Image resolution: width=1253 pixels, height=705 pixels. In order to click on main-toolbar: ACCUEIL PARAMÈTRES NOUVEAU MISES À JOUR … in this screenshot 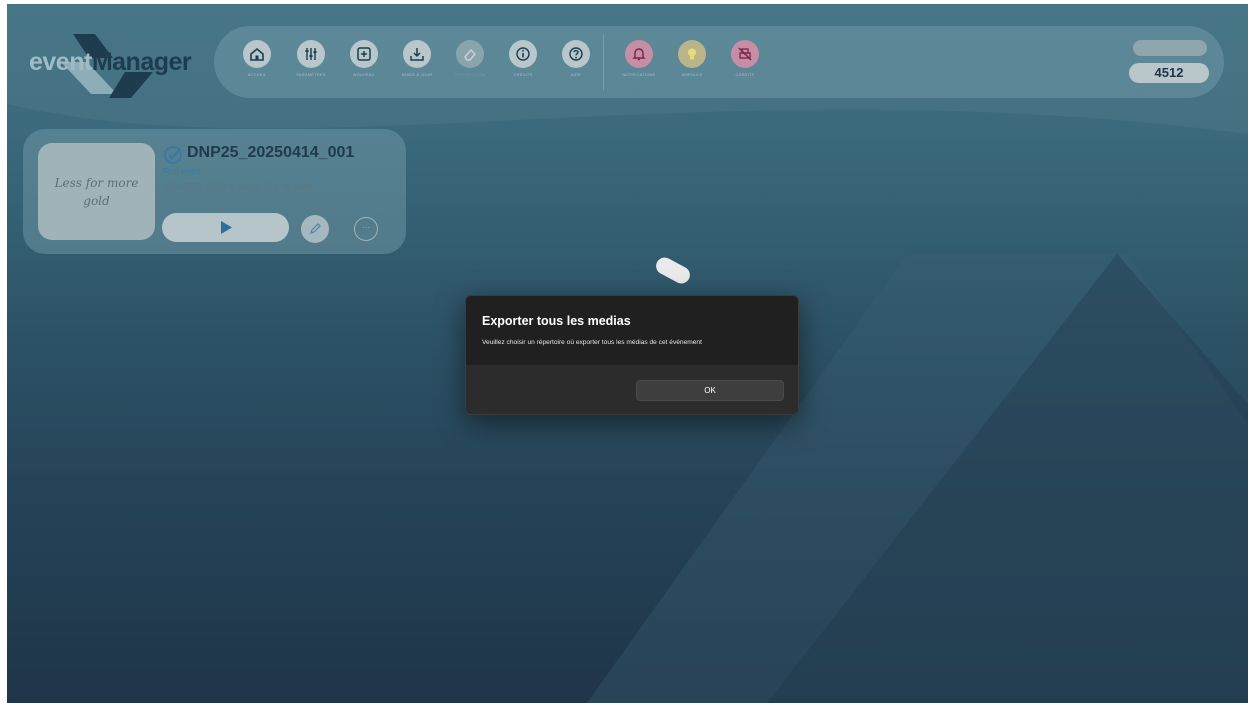, I will do `click(719, 62)`.